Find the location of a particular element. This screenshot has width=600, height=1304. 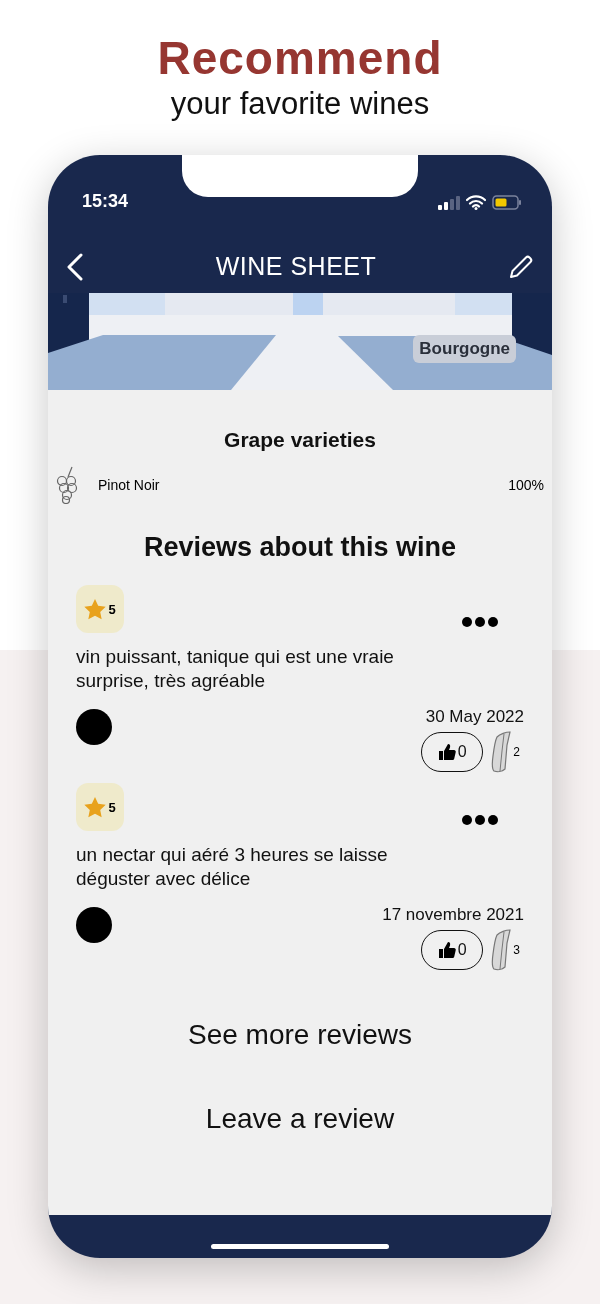

grape-name: Pinot Noir is located at coordinates (129, 485).